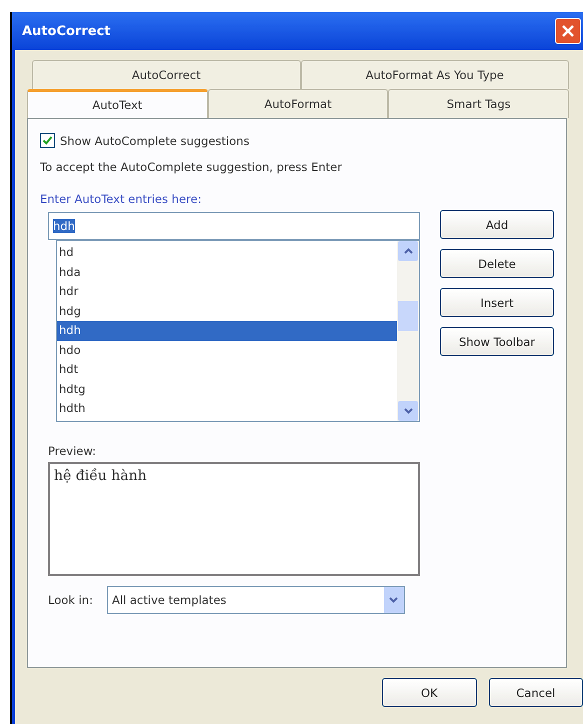 This screenshot has height=724, width=583. What do you see at coordinates (166, 74) in the screenshot?
I see `tab: AutoCorrect` at bounding box center [166, 74].